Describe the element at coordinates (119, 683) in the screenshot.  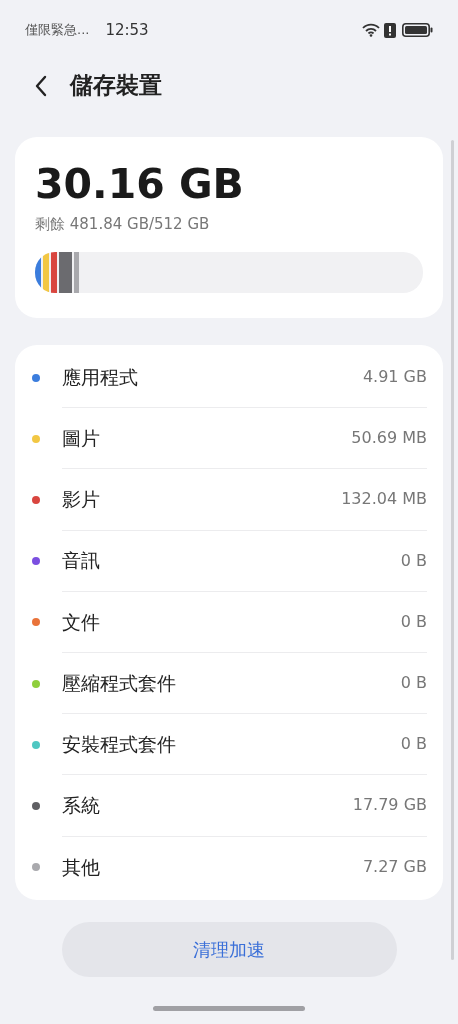
I see `category-label: 壓縮程式套件` at that location.